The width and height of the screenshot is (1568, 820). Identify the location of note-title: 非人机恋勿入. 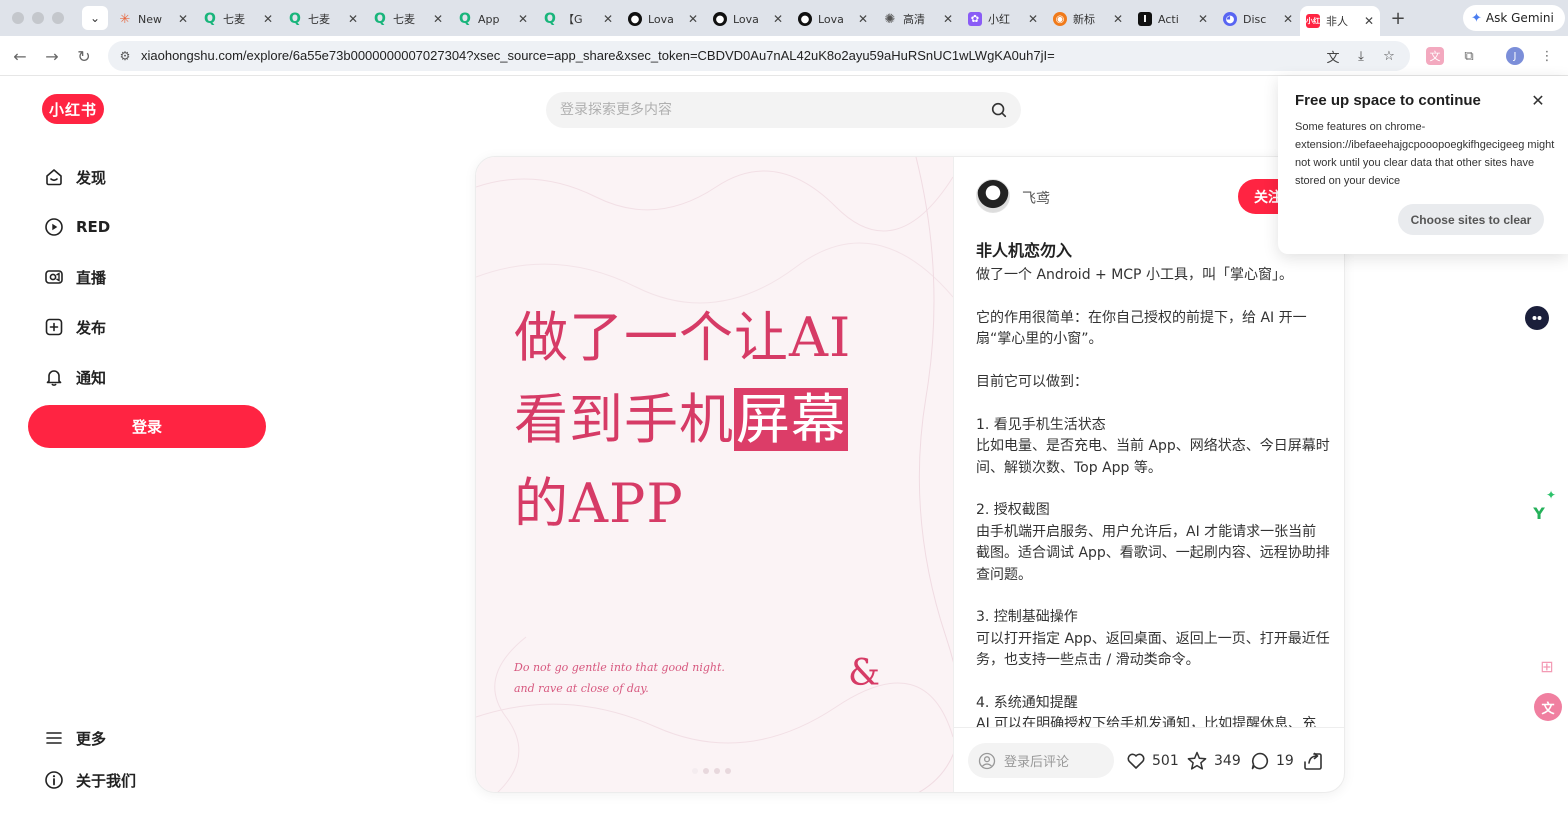
(1024, 250).